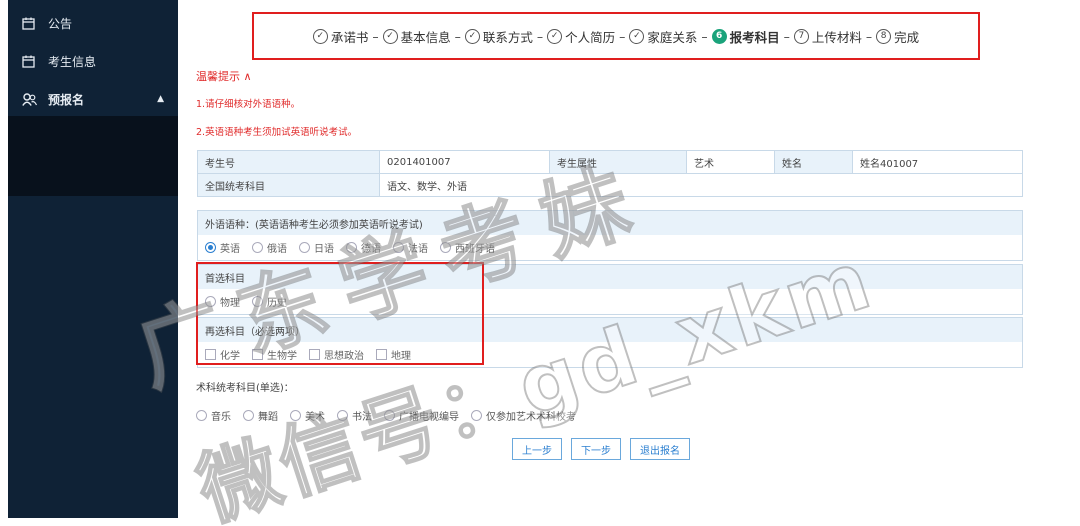  I want to click on step-label: 家庭关系, so click(672, 37).